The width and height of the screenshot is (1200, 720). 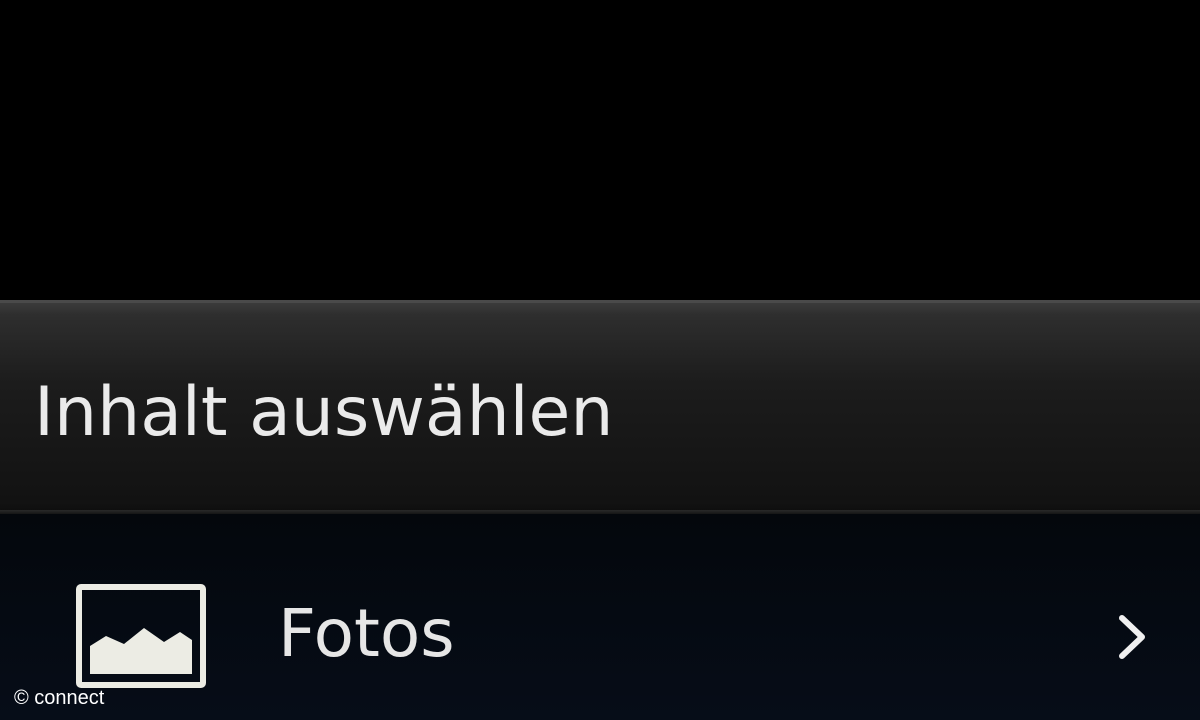 I want to click on list-item-label: Fotos, so click(x=366, y=633).